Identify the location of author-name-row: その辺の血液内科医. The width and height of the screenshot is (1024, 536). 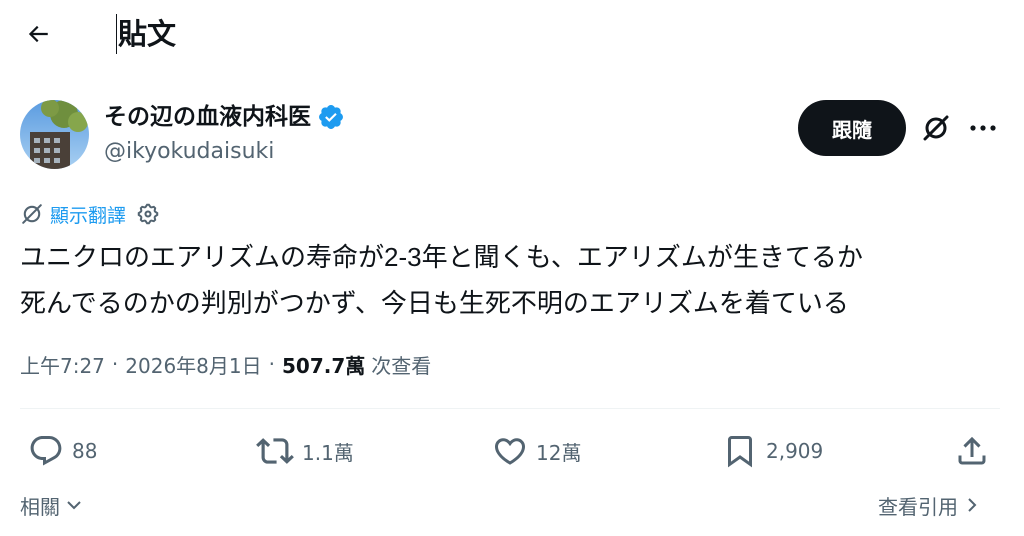
(224, 117).